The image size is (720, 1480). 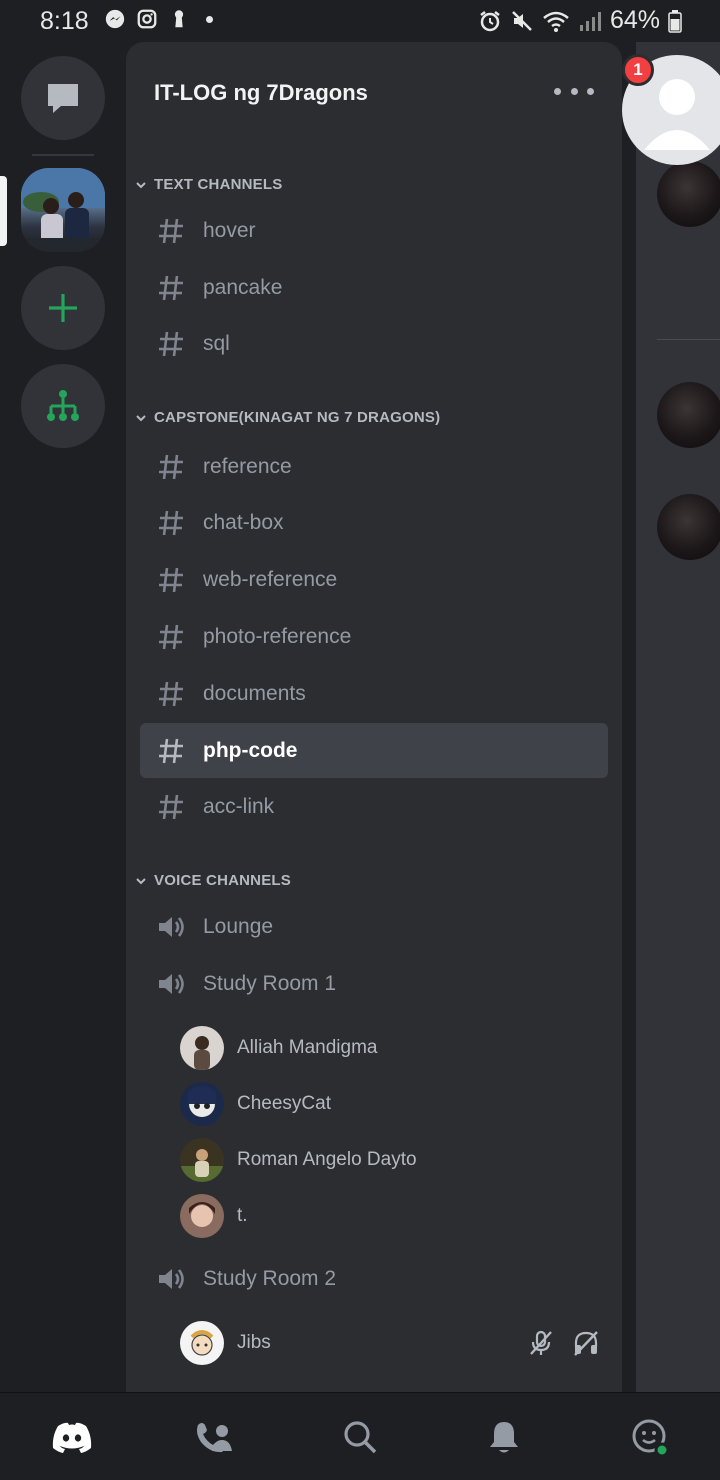 I want to click on signal-icon, so click(x=590, y=21).